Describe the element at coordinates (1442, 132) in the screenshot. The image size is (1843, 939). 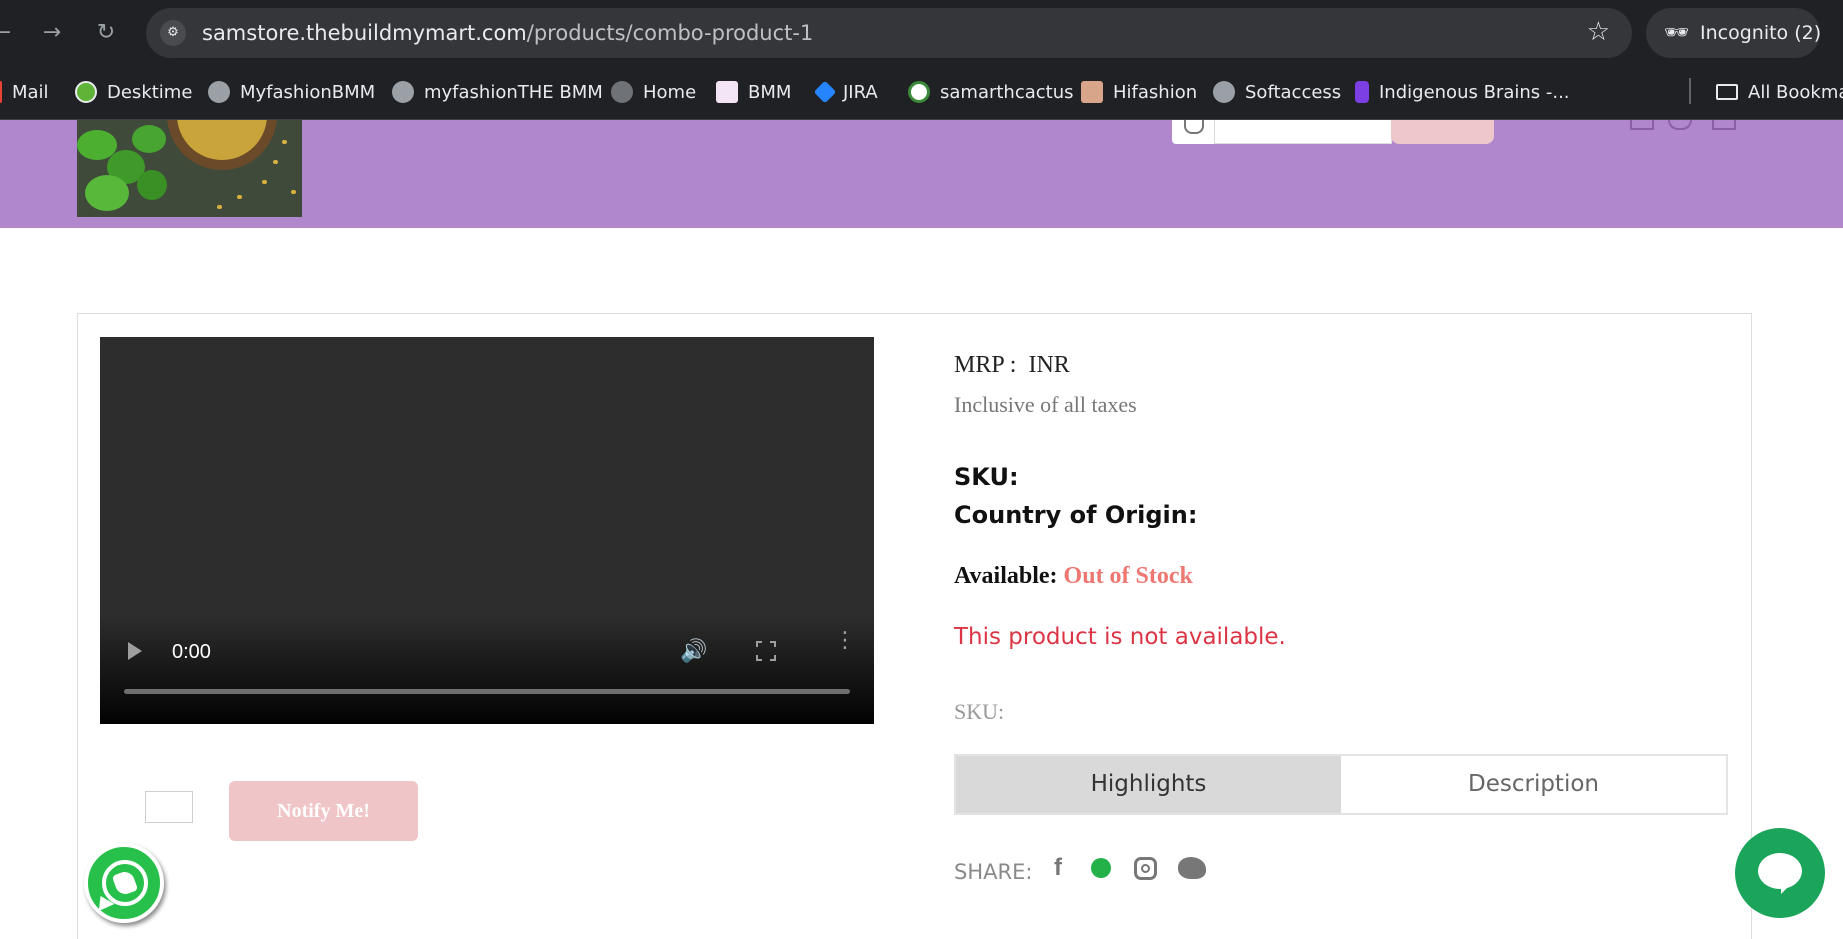
I see `search-button` at that location.